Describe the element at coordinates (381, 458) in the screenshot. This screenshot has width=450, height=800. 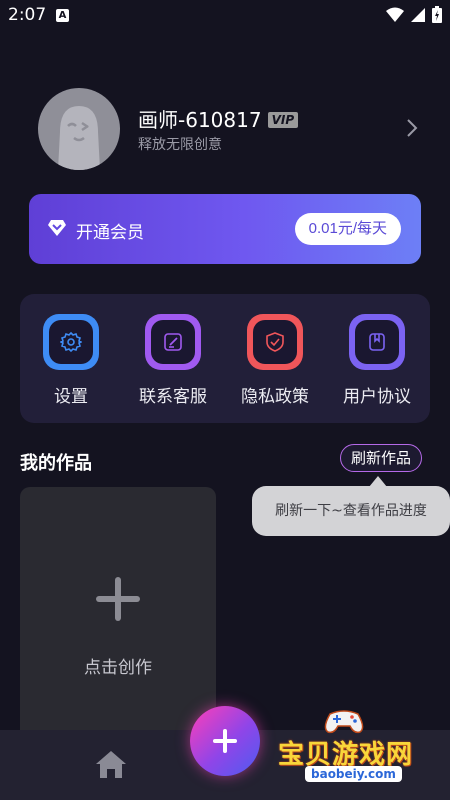
I see `refresh-works-button: 刷新作品` at that location.